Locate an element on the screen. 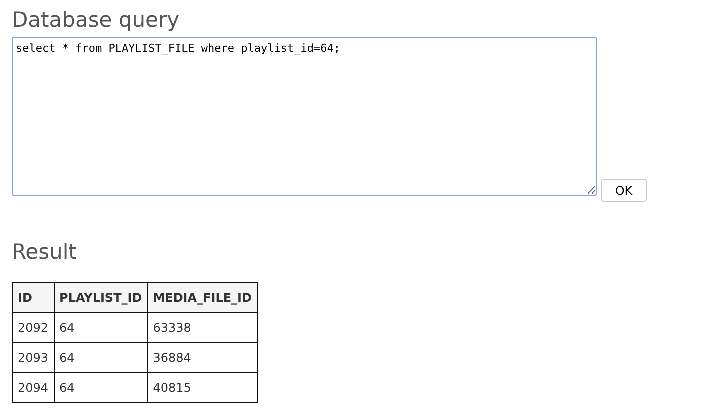  table-cell: 2092 is located at coordinates (33, 327).